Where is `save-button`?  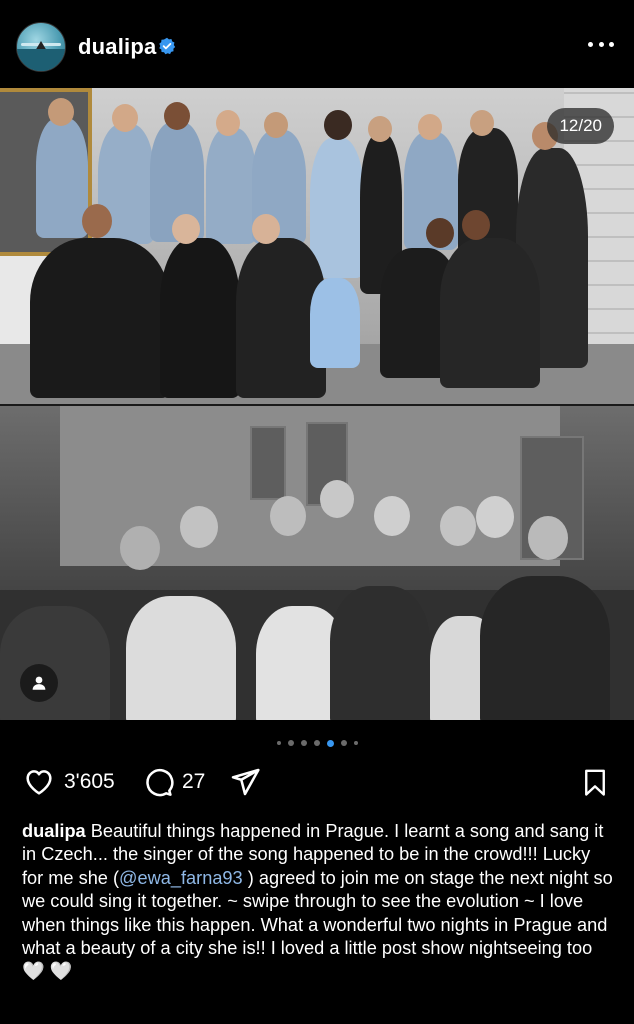 save-button is located at coordinates (595, 782).